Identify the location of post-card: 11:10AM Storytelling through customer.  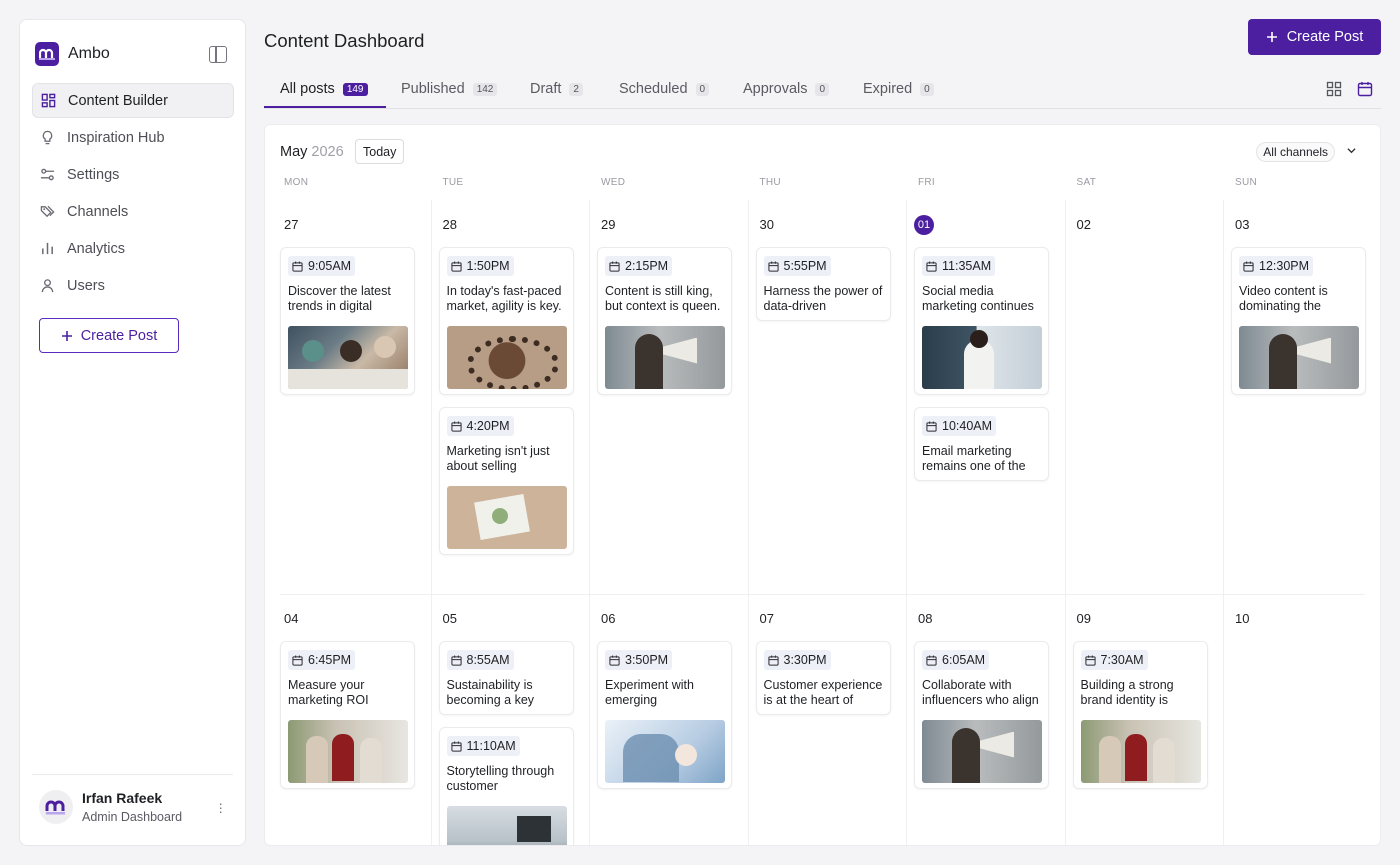
(506, 786).